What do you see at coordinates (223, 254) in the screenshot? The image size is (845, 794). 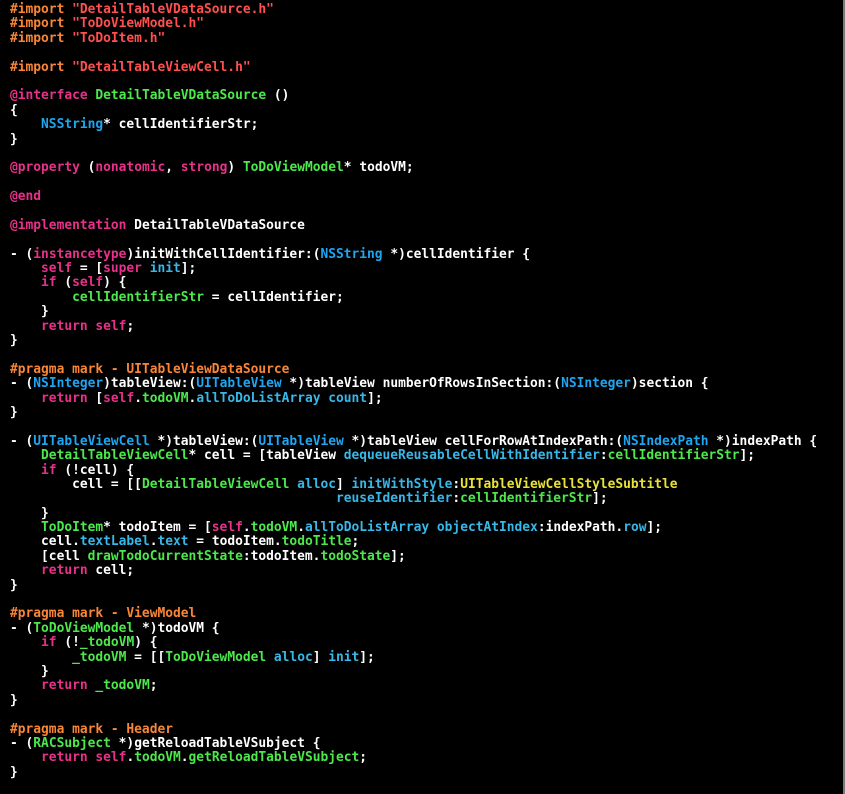 I see `code-token-plain: )initWithCellIdentifier:(` at bounding box center [223, 254].